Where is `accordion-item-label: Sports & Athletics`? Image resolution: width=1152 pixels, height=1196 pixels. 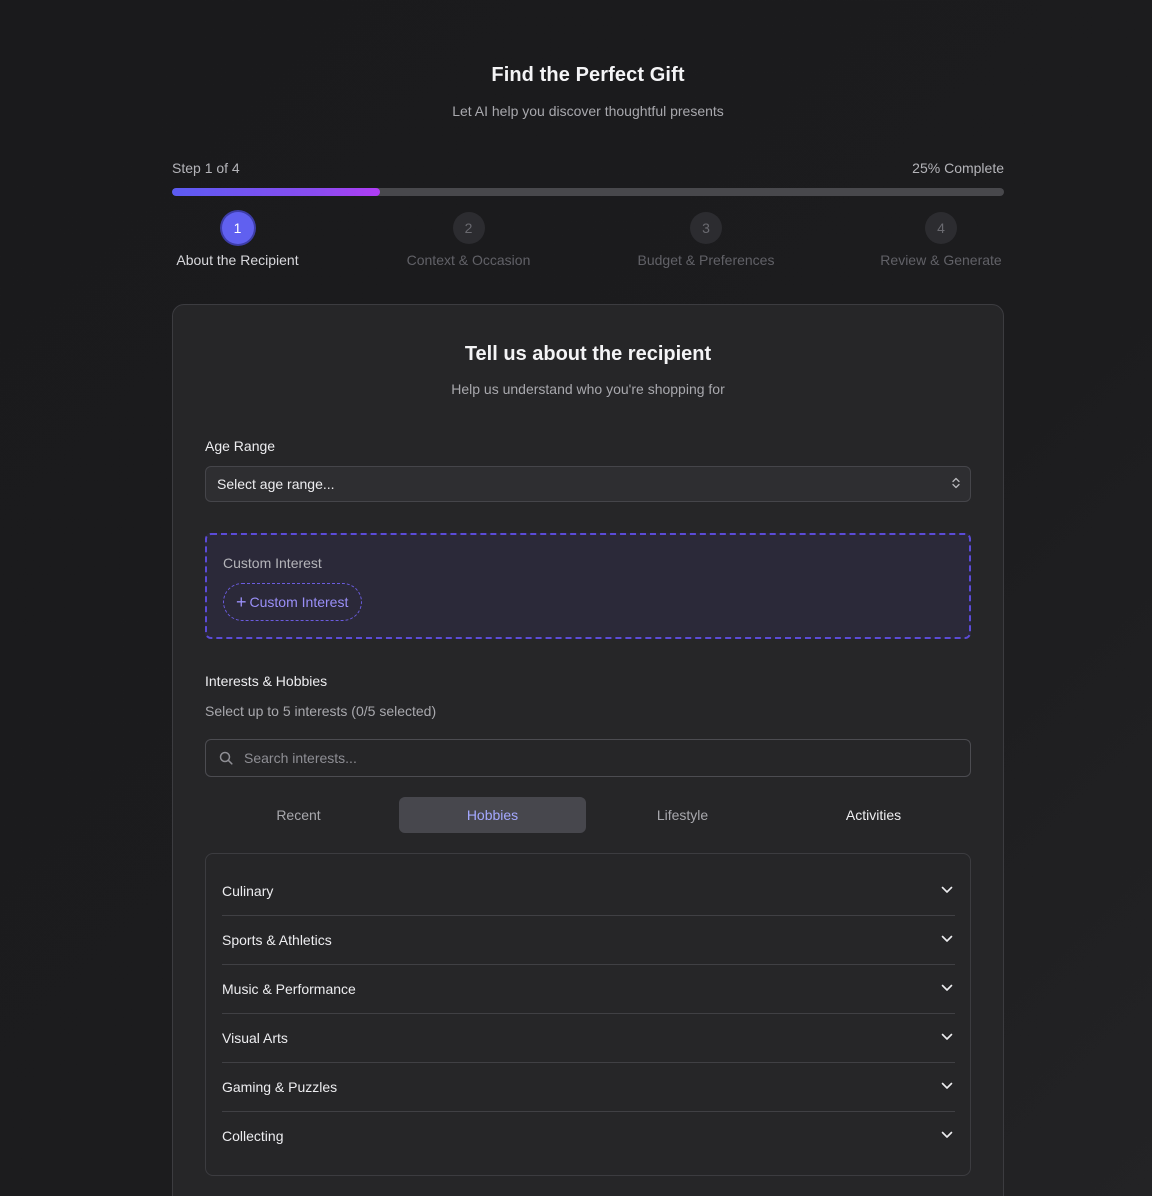 accordion-item-label: Sports & Athletics is located at coordinates (277, 940).